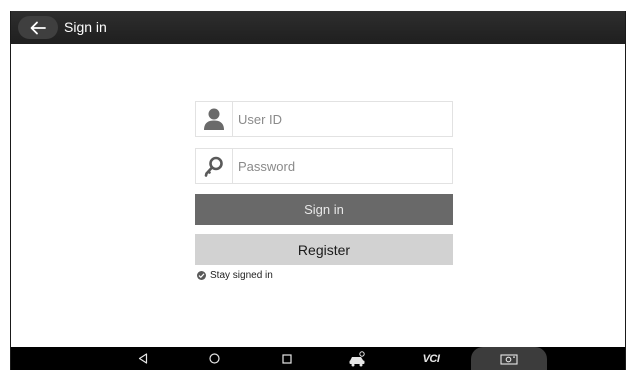  What do you see at coordinates (85, 27) in the screenshot?
I see `page-title: Sign in` at bounding box center [85, 27].